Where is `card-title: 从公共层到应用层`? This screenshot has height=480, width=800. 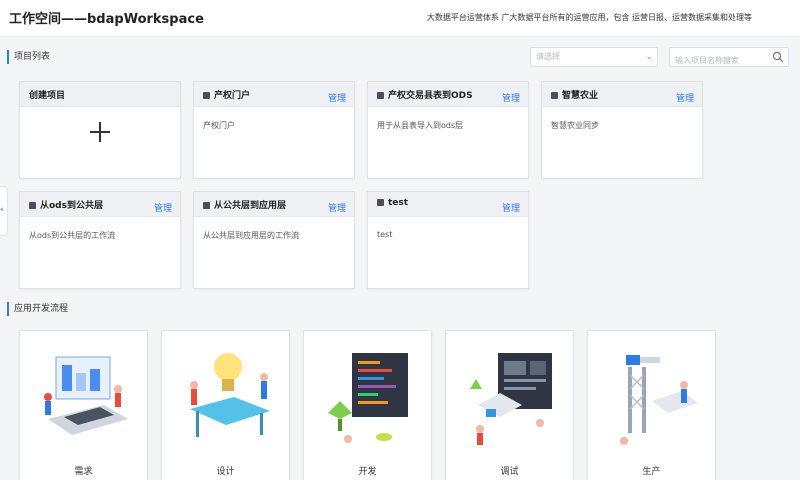 card-title: 从公共层到应用层 is located at coordinates (244, 204).